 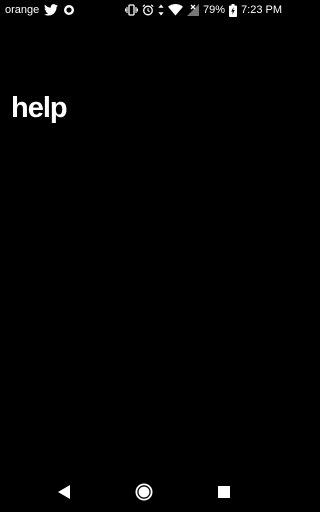 What do you see at coordinates (148, 10) in the screenshot?
I see `alarm-icon` at bounding box center [148, 10].